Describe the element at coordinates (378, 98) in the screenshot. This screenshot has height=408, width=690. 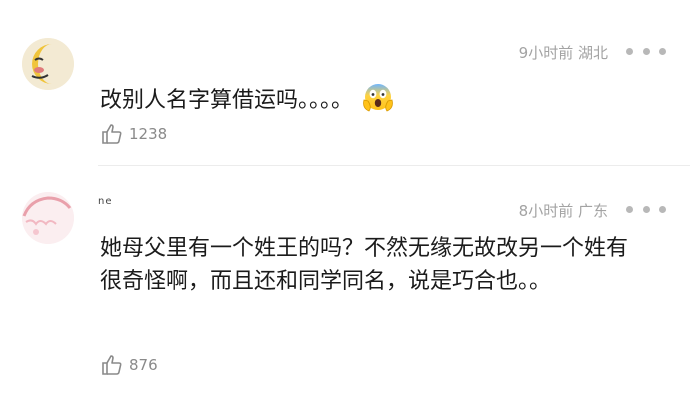
I see `screaming-face-emoji-icon` at that location.